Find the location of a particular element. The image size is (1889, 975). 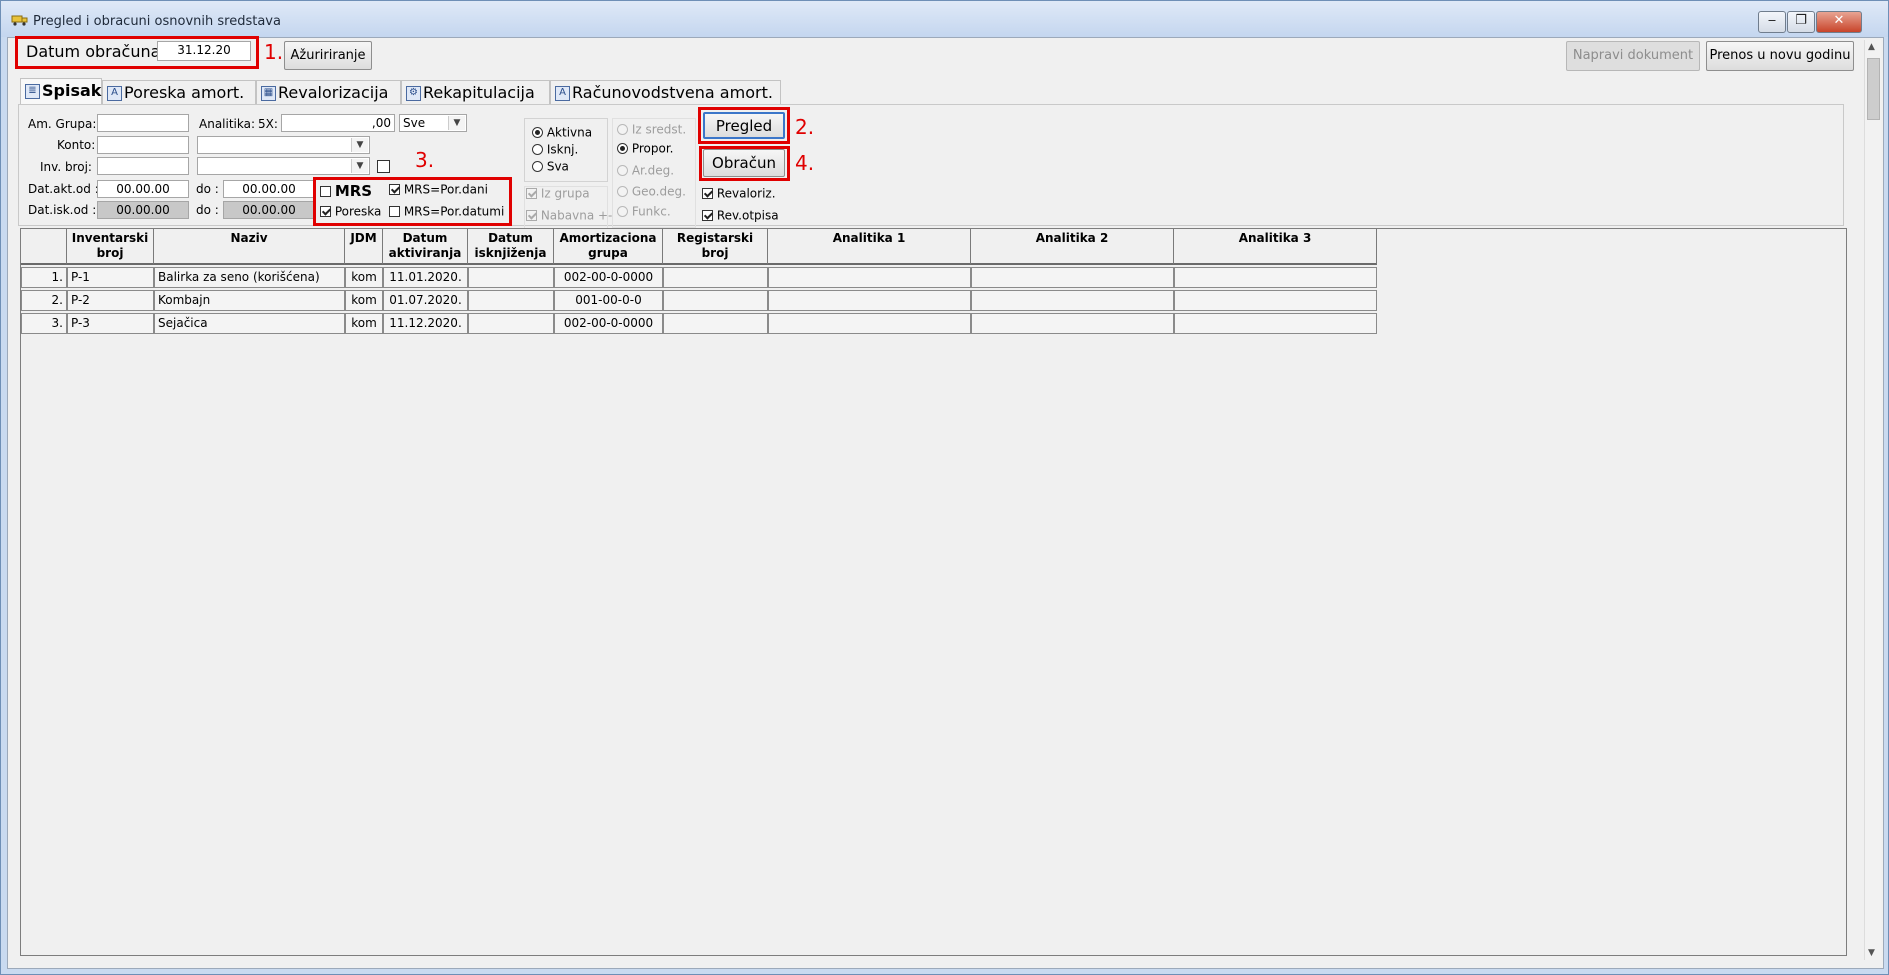

five-x-input: ,00 is located at coordinates (338, 123).